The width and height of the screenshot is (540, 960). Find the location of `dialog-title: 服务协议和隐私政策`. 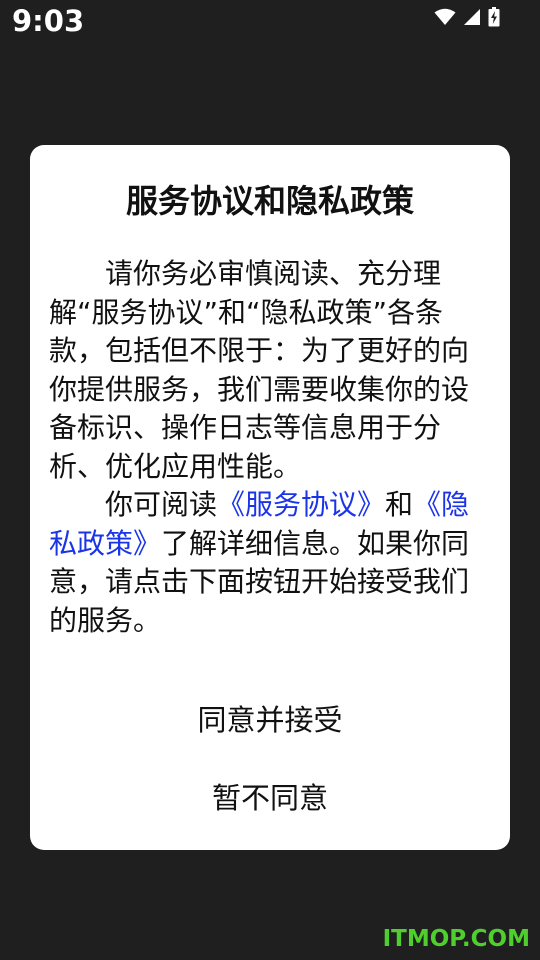

dialog-title: 服务协议和隐私政策 is located at coordinates (269, 201).